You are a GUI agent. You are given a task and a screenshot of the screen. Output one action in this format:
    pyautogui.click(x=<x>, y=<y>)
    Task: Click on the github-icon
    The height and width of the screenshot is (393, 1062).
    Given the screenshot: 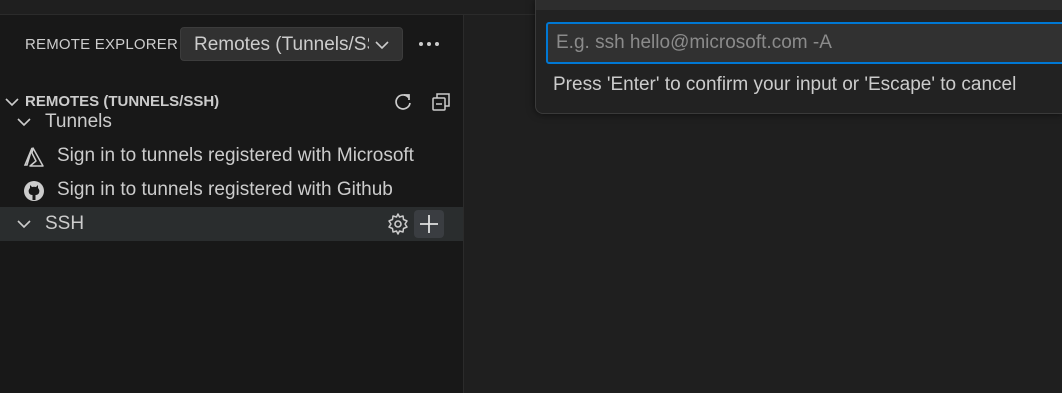 What is the action you would take?
    pyautogui.click(x=34, y=191)
    